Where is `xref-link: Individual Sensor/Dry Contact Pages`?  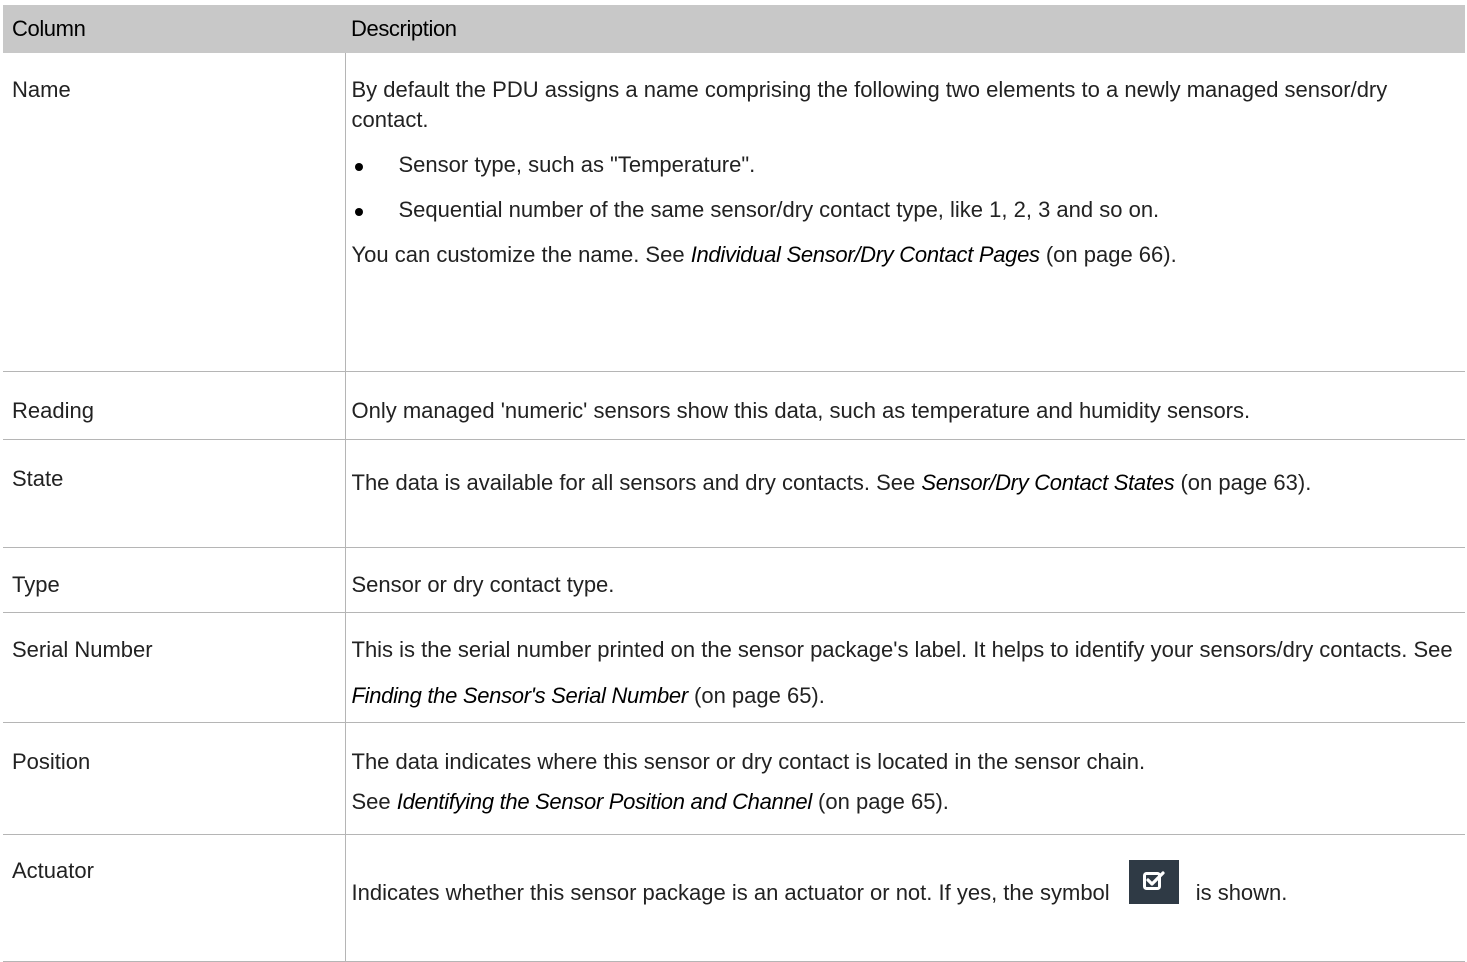
xref-link: Individual Sensor/Dry Contact Pages is located at coordinates (865, 254).